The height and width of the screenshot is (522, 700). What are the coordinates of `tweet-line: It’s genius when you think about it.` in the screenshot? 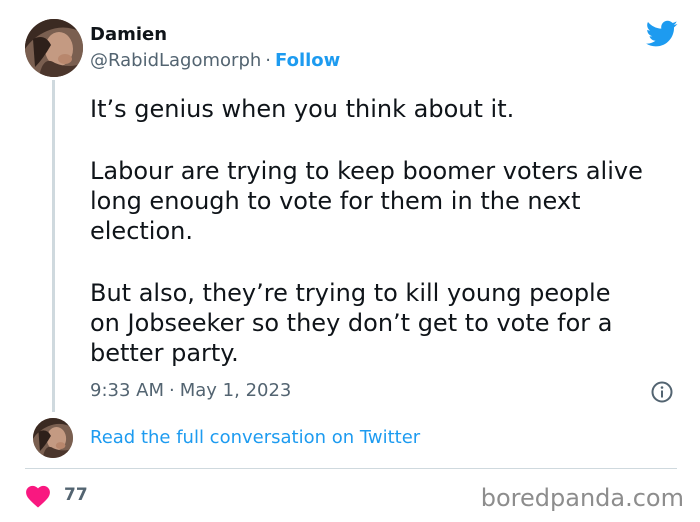 It's located at (302, 109).